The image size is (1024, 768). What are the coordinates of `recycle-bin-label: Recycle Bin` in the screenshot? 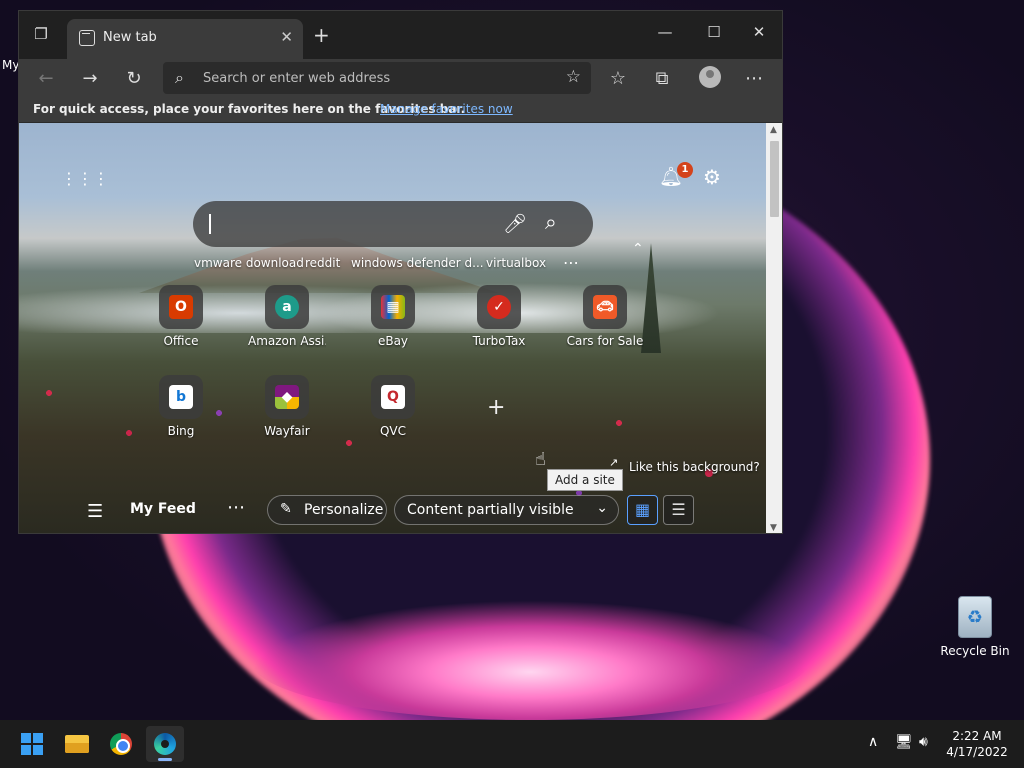 It's located at (975, 651).